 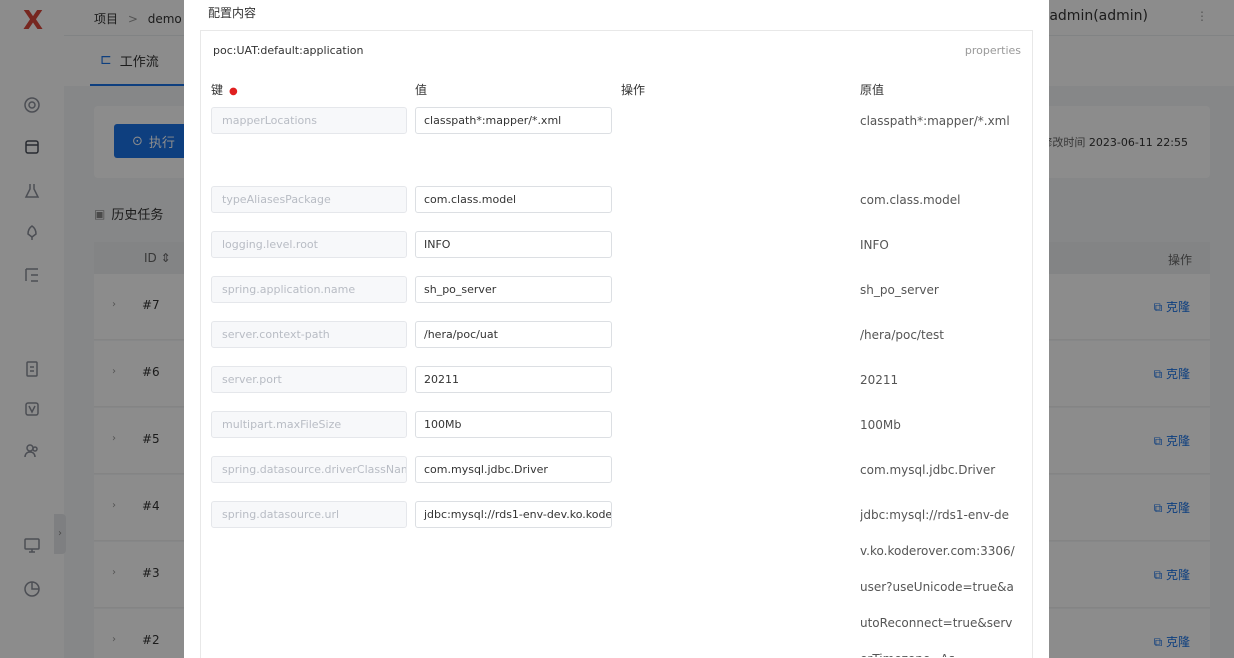 I want to click on col-key-header: 键 ●, so click(x=224, y=90).